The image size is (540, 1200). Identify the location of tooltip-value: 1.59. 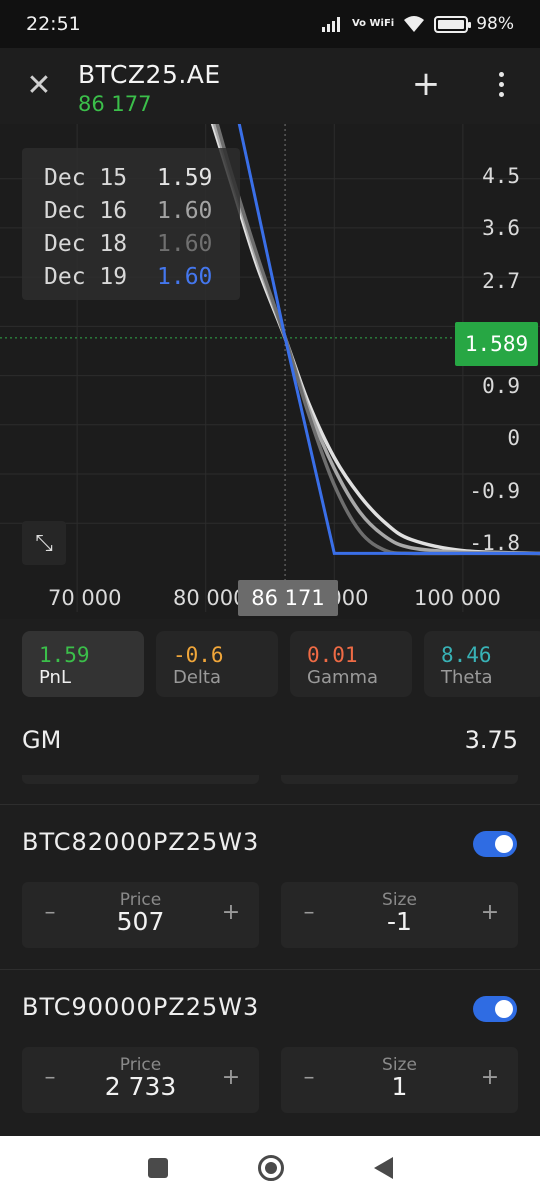
(185, 178).